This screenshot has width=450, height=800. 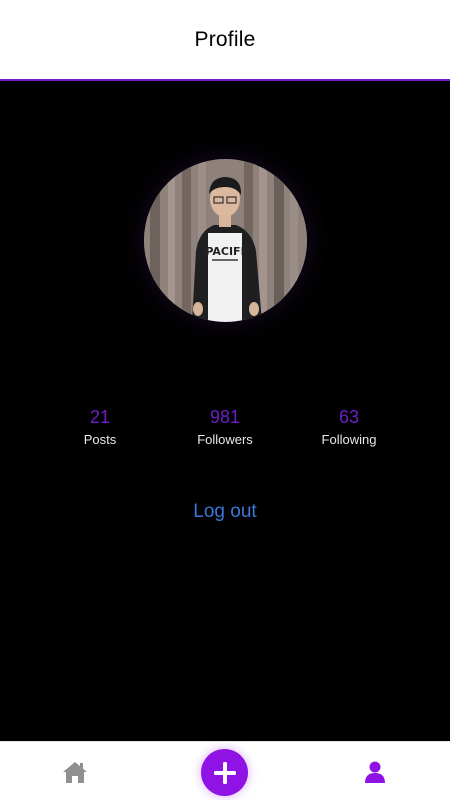 What do you see at coordinates (225, 439) in the screenshot?
I see `stat-label: Followers` at bounding box center [225, 439].